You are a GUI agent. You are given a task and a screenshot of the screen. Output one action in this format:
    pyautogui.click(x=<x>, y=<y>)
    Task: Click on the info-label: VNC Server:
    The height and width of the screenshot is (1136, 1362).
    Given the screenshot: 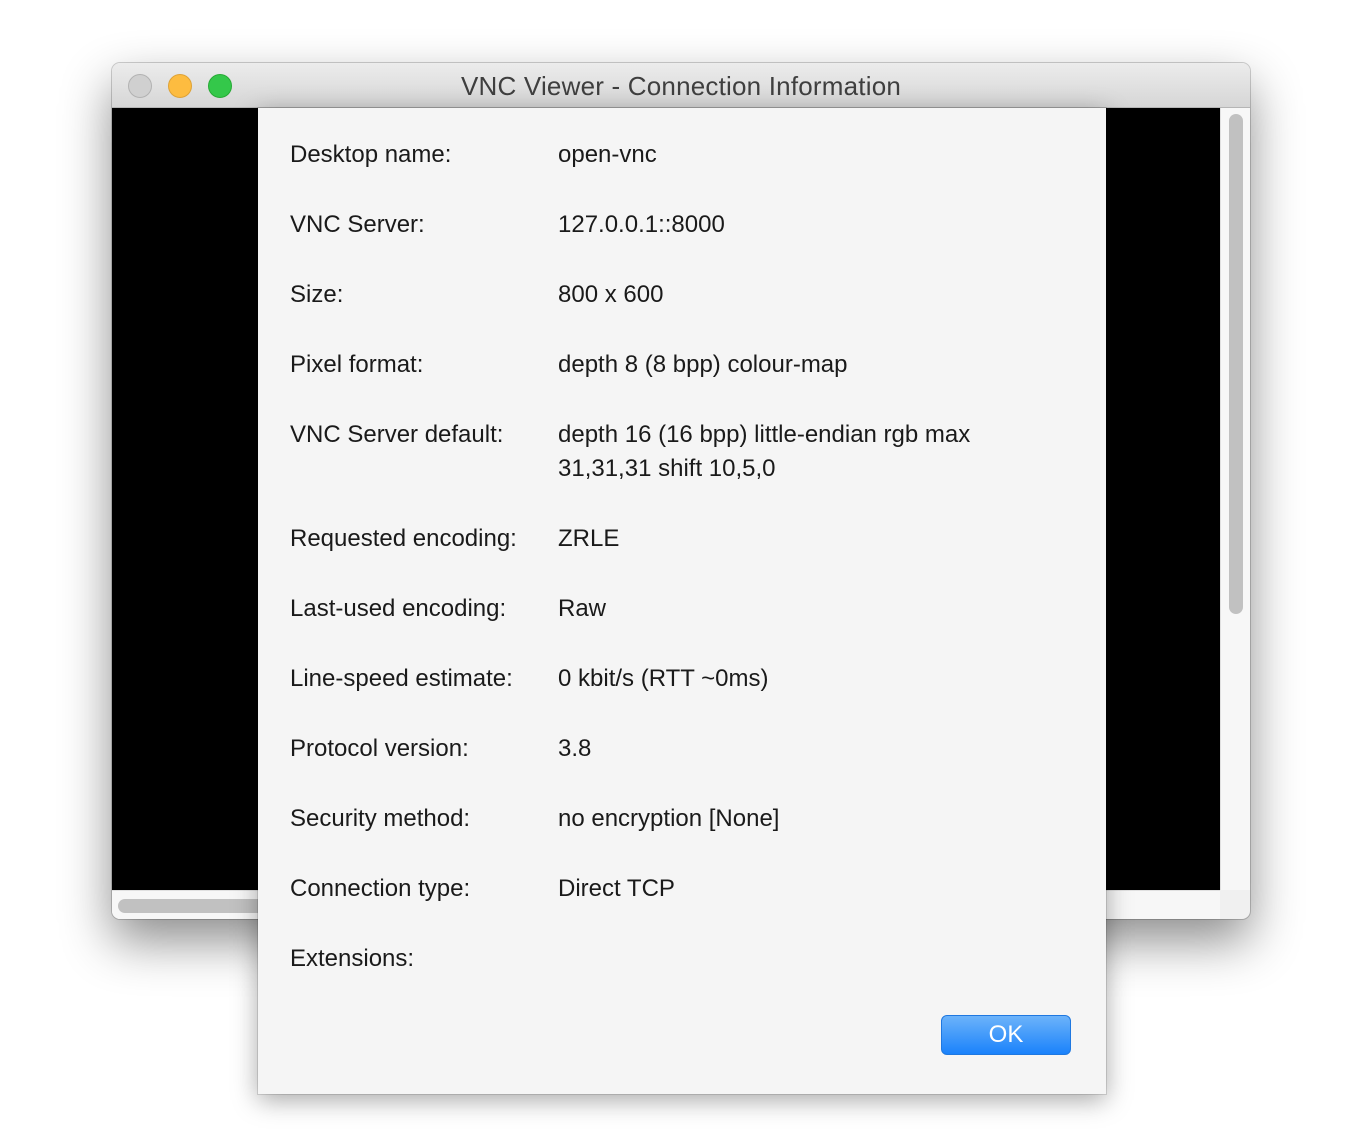 What is the action you would take?
    pyautogui.click(x=357, y=224)
    